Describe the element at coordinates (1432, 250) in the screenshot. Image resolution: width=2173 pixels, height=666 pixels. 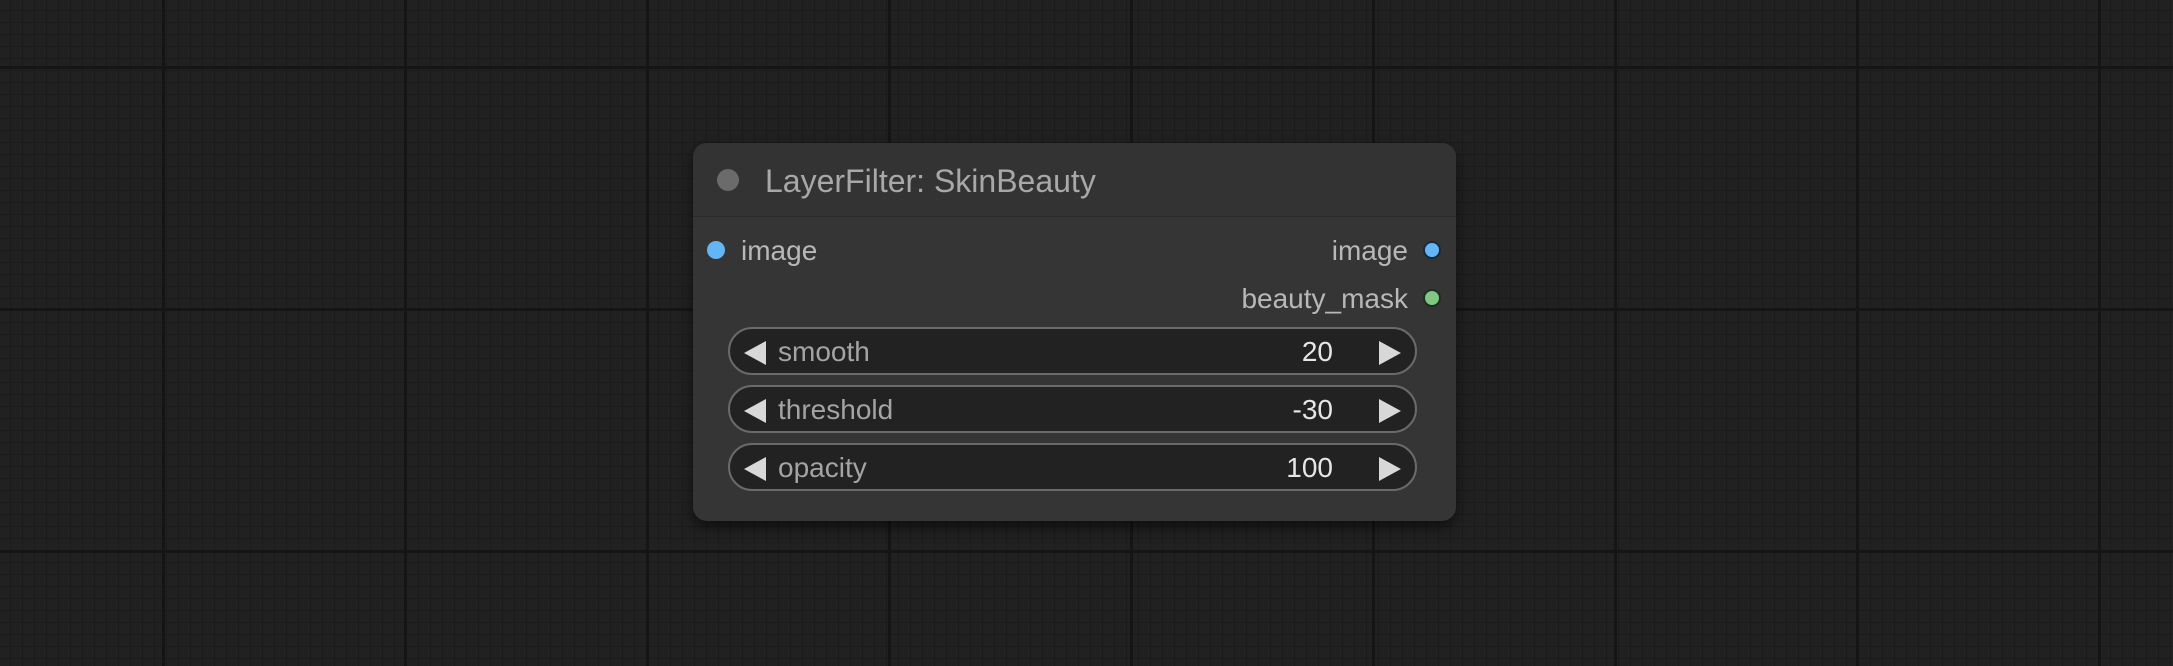
I see `output-slot-image-icon` at that location.